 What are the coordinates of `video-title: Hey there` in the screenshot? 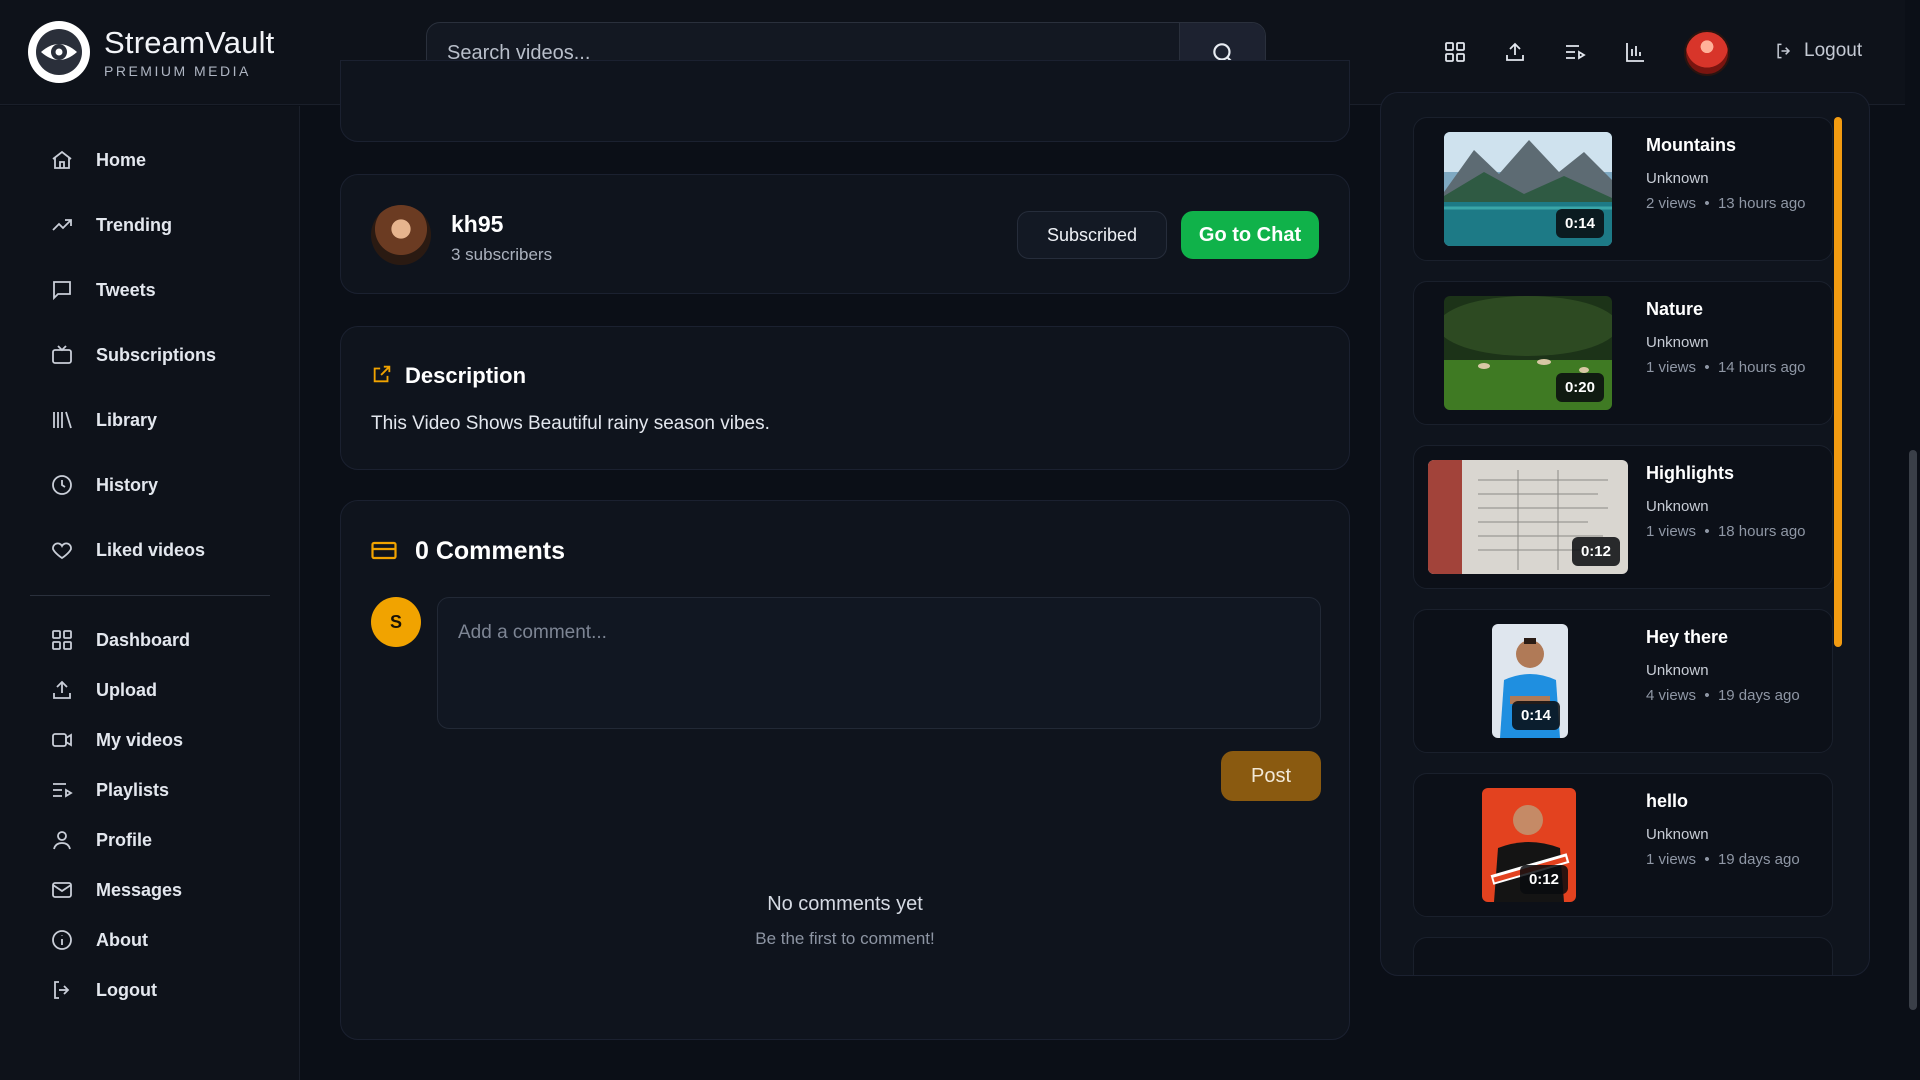 It's located at (1687, 637).